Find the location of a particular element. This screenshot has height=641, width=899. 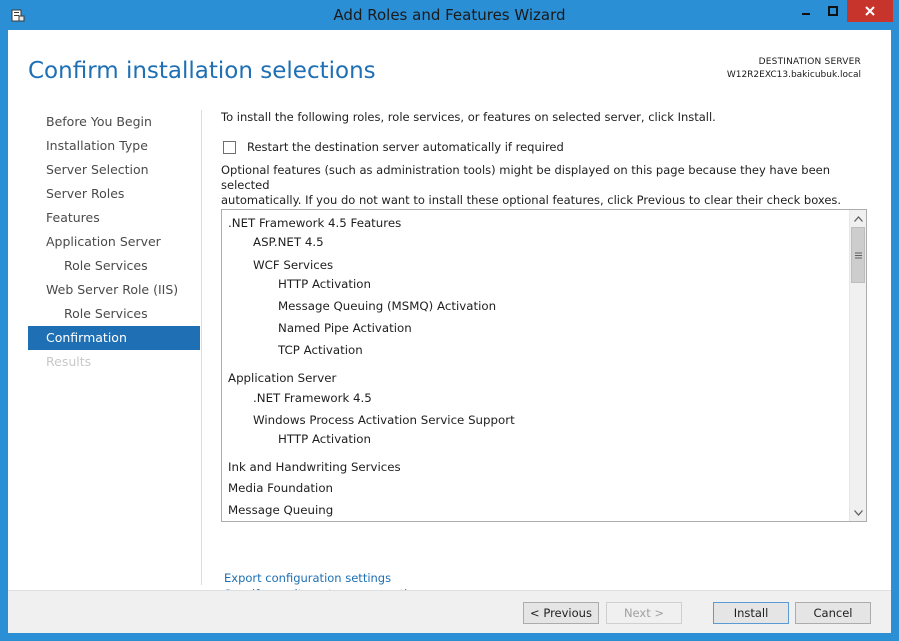

list-item: WCF Services is located at coordinates (293, 265).